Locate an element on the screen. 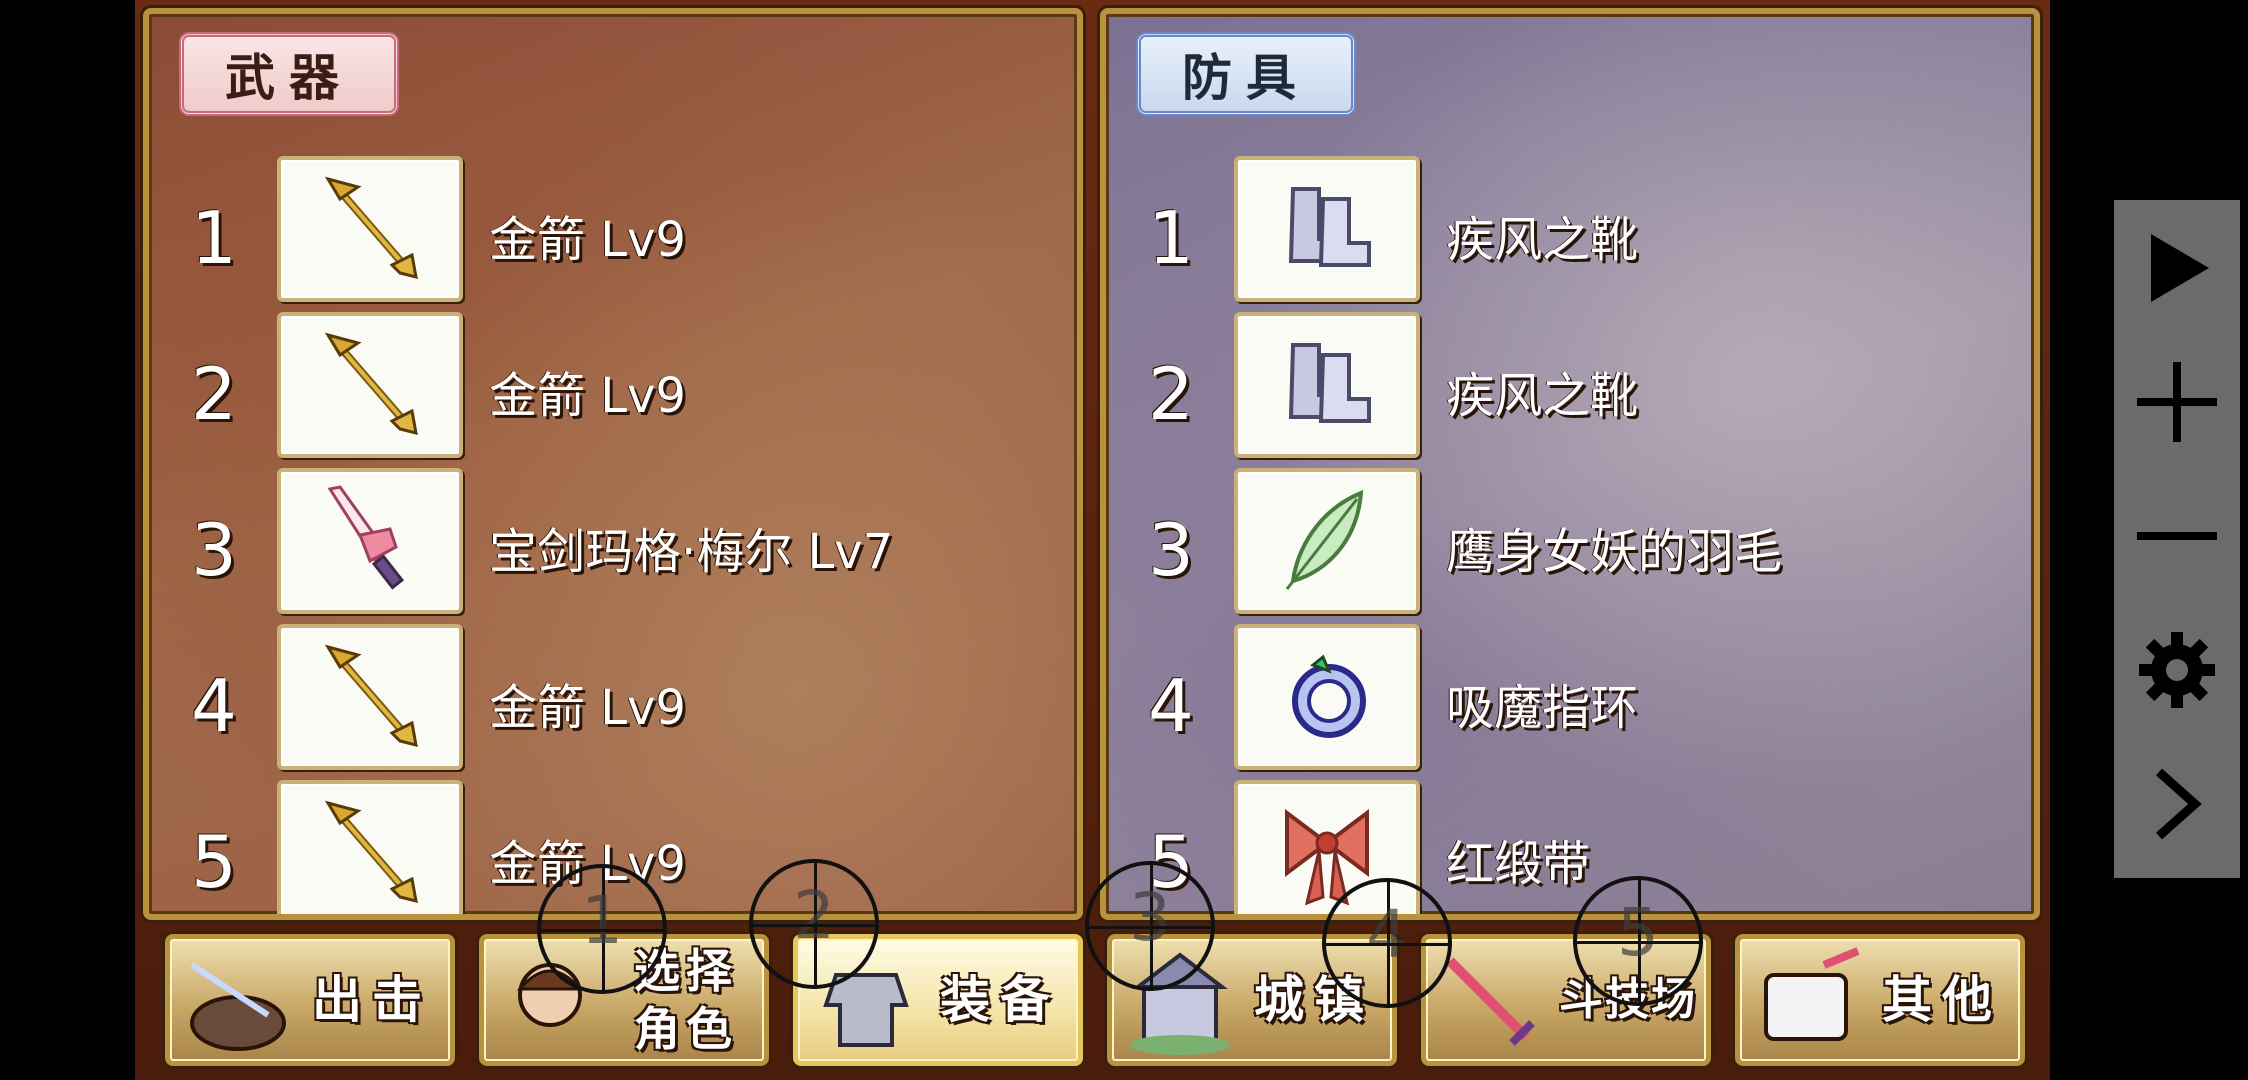  tab-label: 其他 is located at coordinates (1942, 1000).